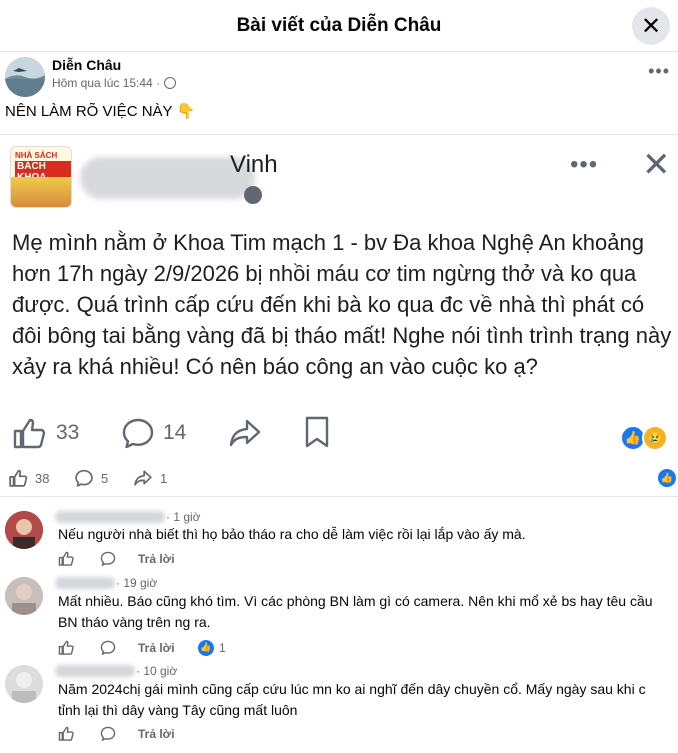 Image resolution: width=678 pixels, height=753 pixels. I want to click on comment-count: 5, so click(105, 478).